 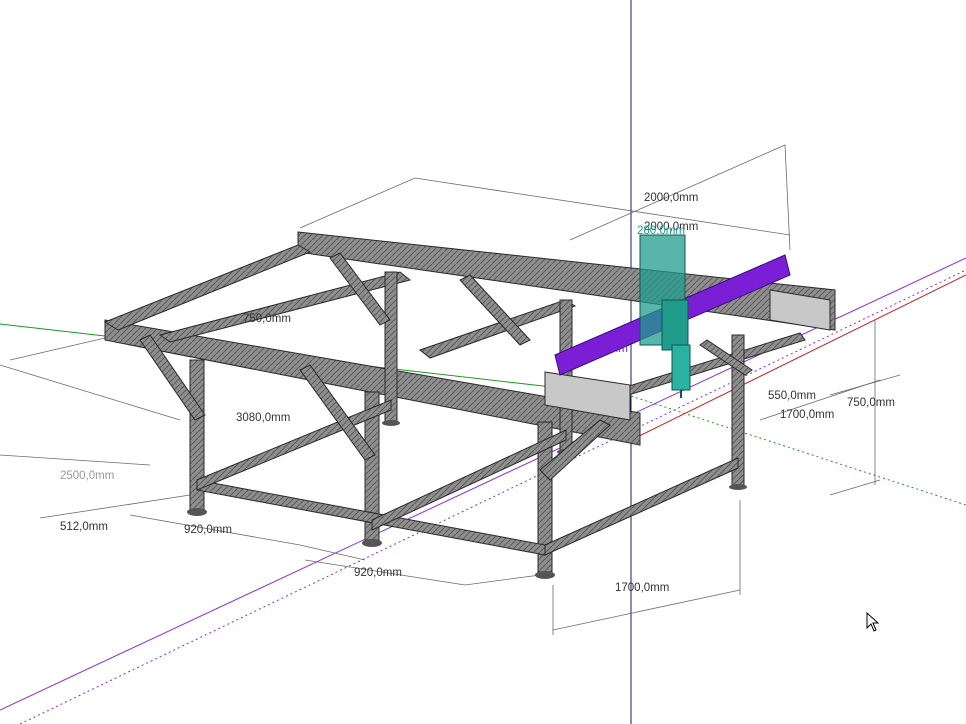 I want to click on dim-2500: 2500,0mm, so click(x=87, y=476).